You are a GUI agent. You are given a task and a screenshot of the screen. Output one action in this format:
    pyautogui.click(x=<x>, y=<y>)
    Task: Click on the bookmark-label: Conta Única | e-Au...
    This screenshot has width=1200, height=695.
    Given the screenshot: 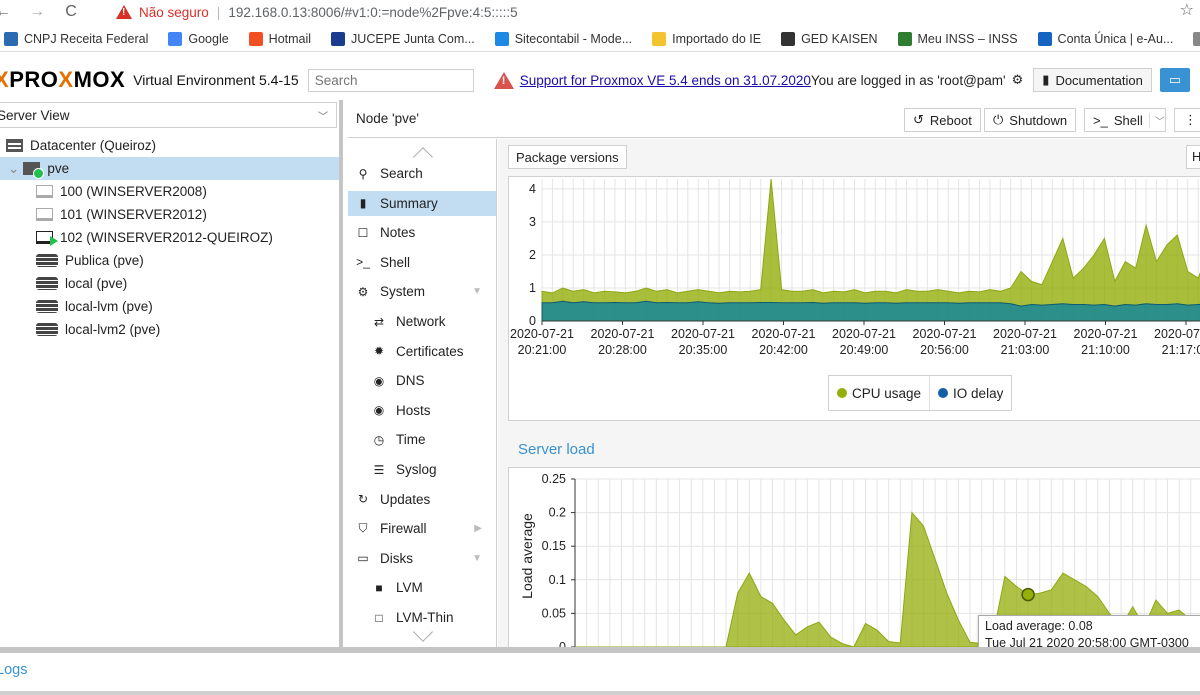 What is the action you would take?
    pyautogui.click(x=1115, y=38)
    